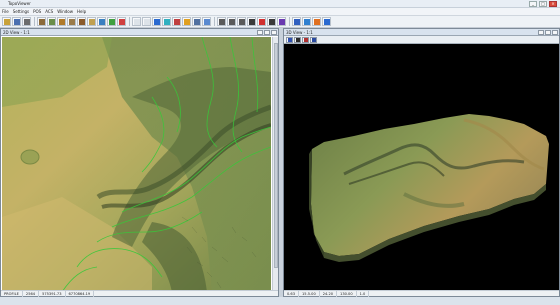  What do you see at coordinates (91, 21) in the screenshot?
I see `layer-button` at bounding box center [91, 21].